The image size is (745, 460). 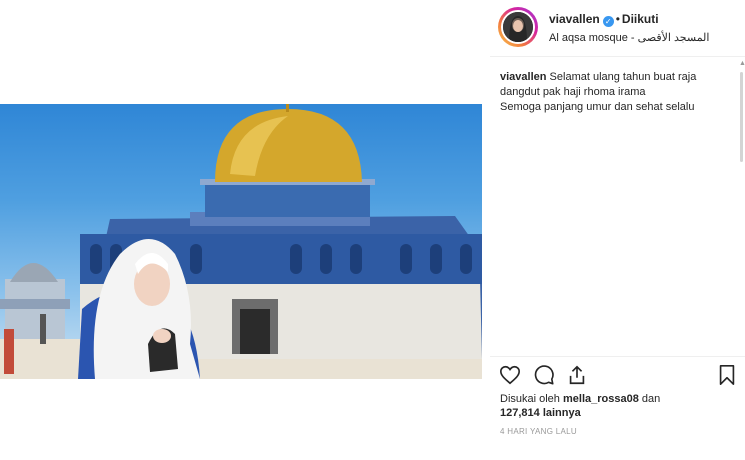 What do you see at coordinates (742, 64) in the screenshot?
I see `scroll-up-arrow-icon: ▲` at bounding box center [742, 64].